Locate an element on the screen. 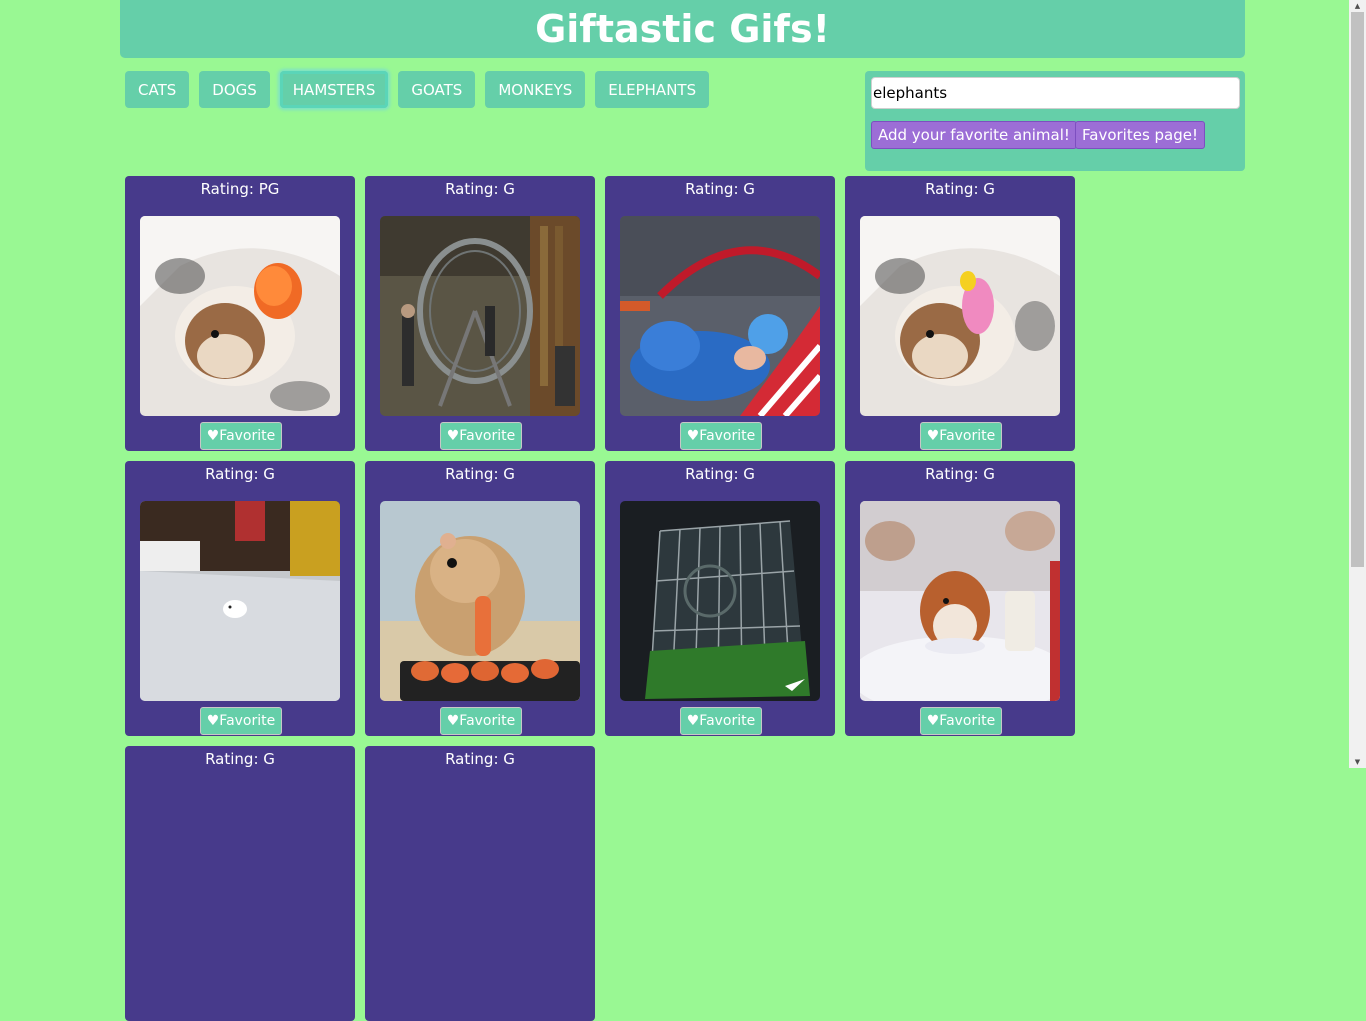 This screenshot has width=1366, height=1021. favorites-page-button: Favorites page! is located at coordinates (1140, 135).